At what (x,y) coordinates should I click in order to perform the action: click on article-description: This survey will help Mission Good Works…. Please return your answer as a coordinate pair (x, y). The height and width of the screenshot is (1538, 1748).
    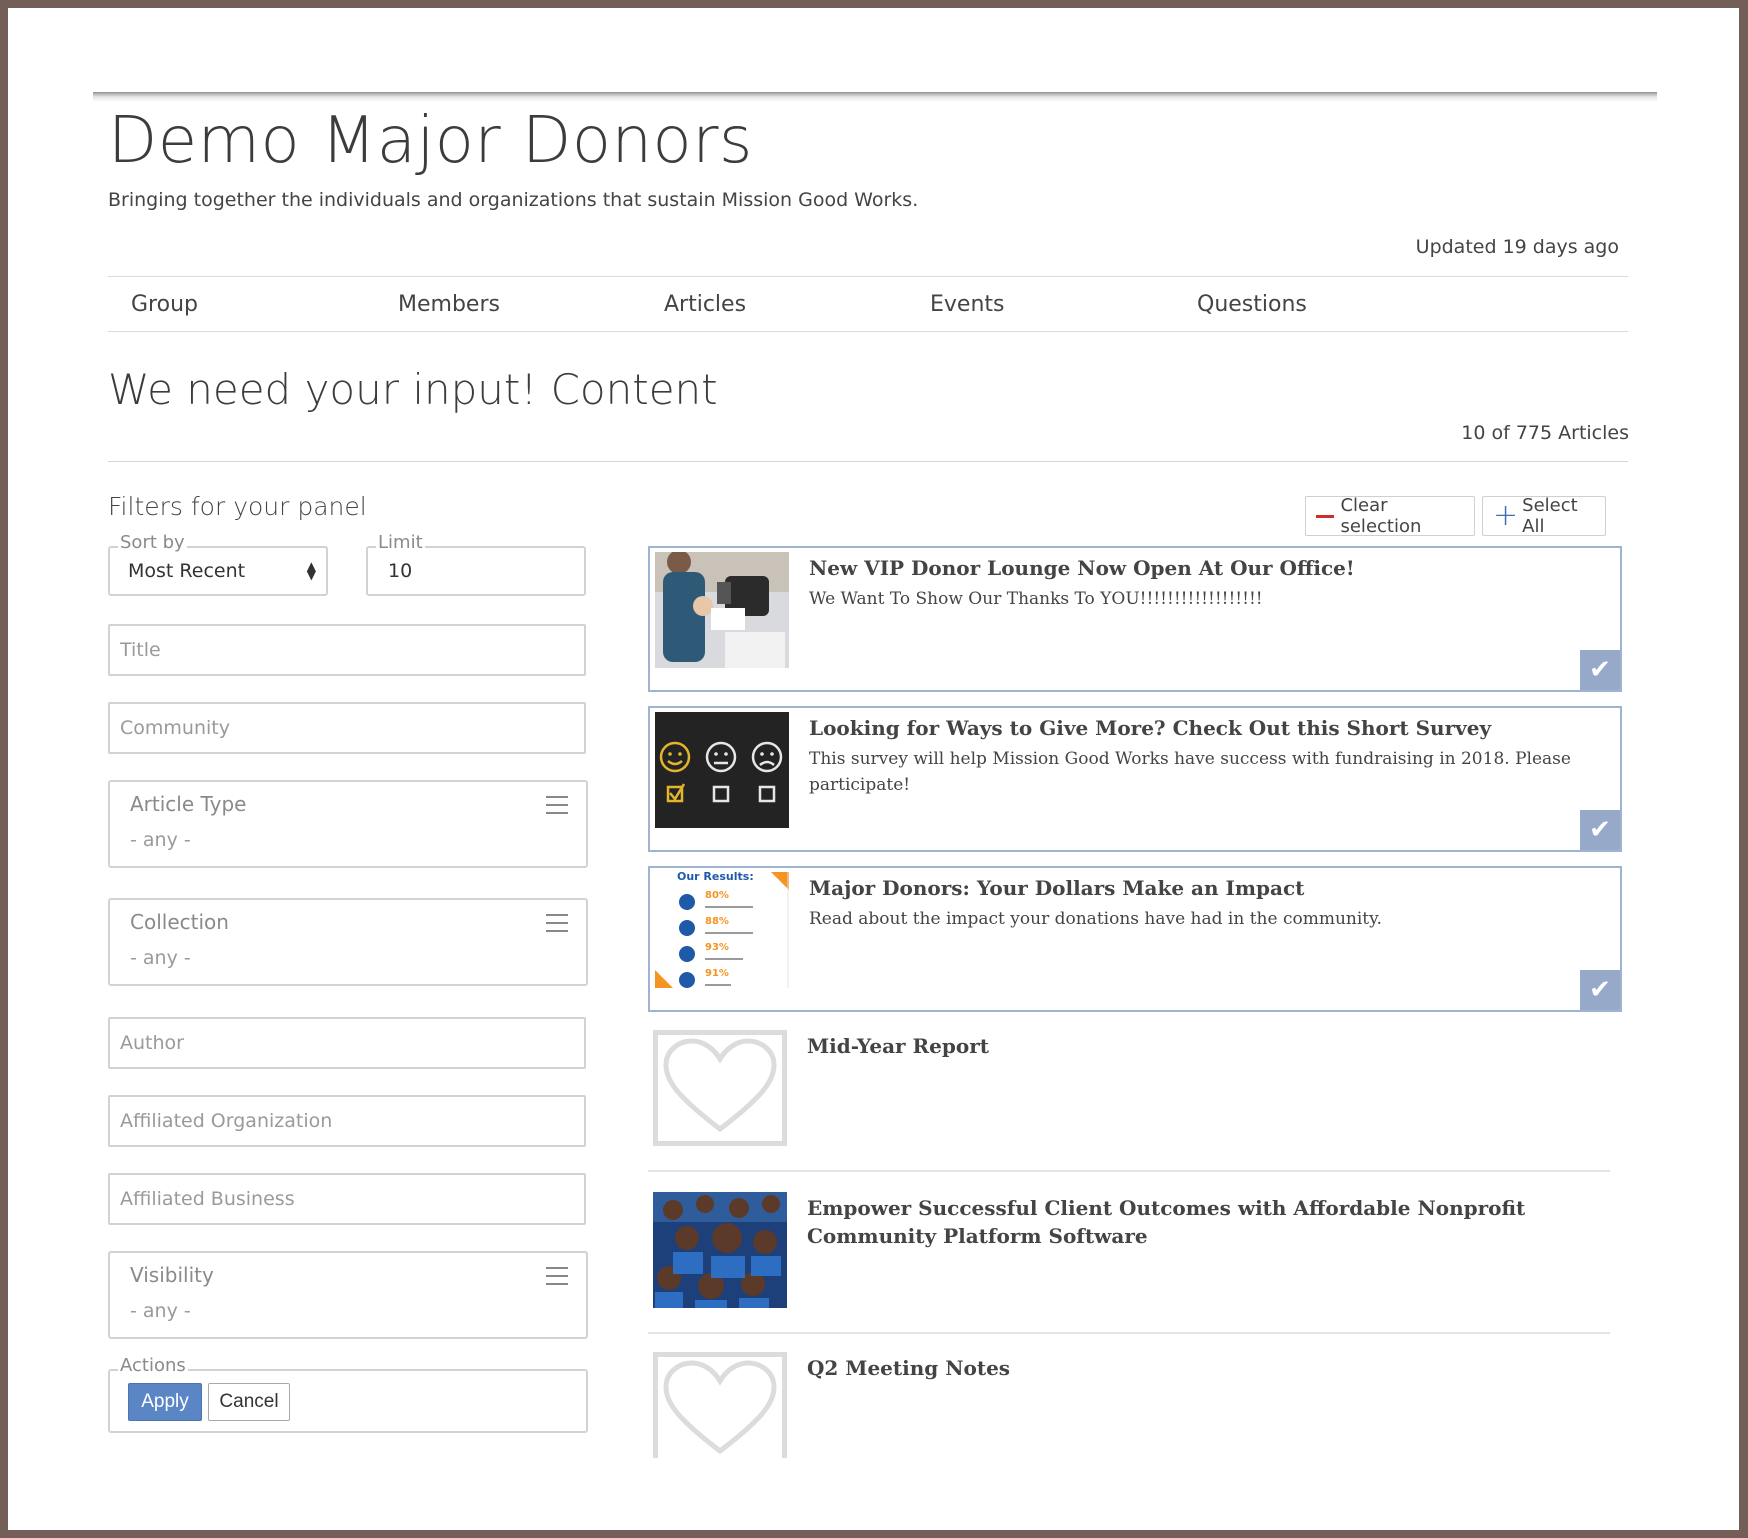
    Looking at the image, I should click on (1190, 772).